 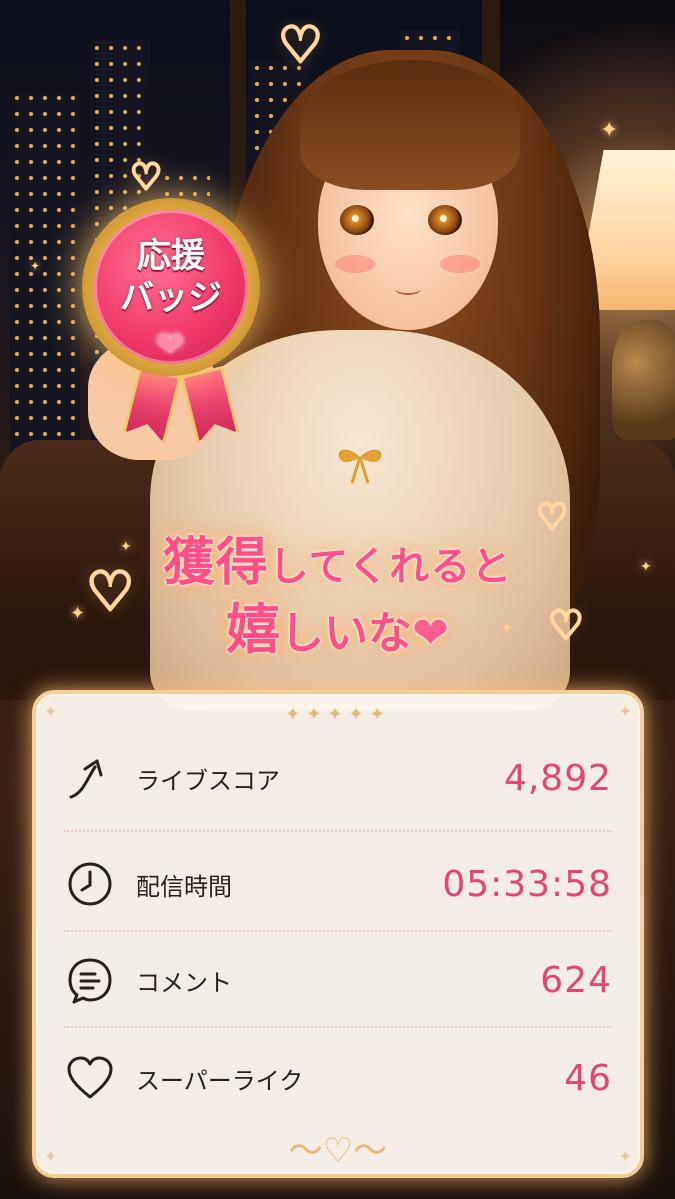 What do you see at coordinates (208, 780) in the screenshot?
I see `stat-label: ライブスコア` at bounding box center [208, 780].